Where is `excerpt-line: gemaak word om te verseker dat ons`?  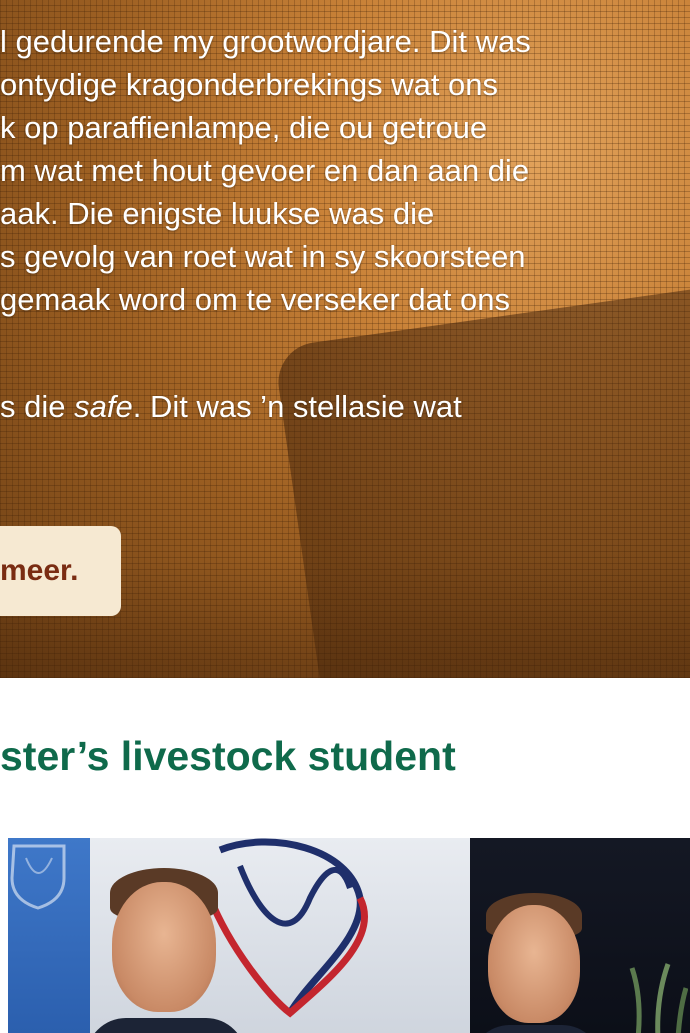
excerpt-line: gemaak word om te verseker dat ons is located at coordinates (255, 299).